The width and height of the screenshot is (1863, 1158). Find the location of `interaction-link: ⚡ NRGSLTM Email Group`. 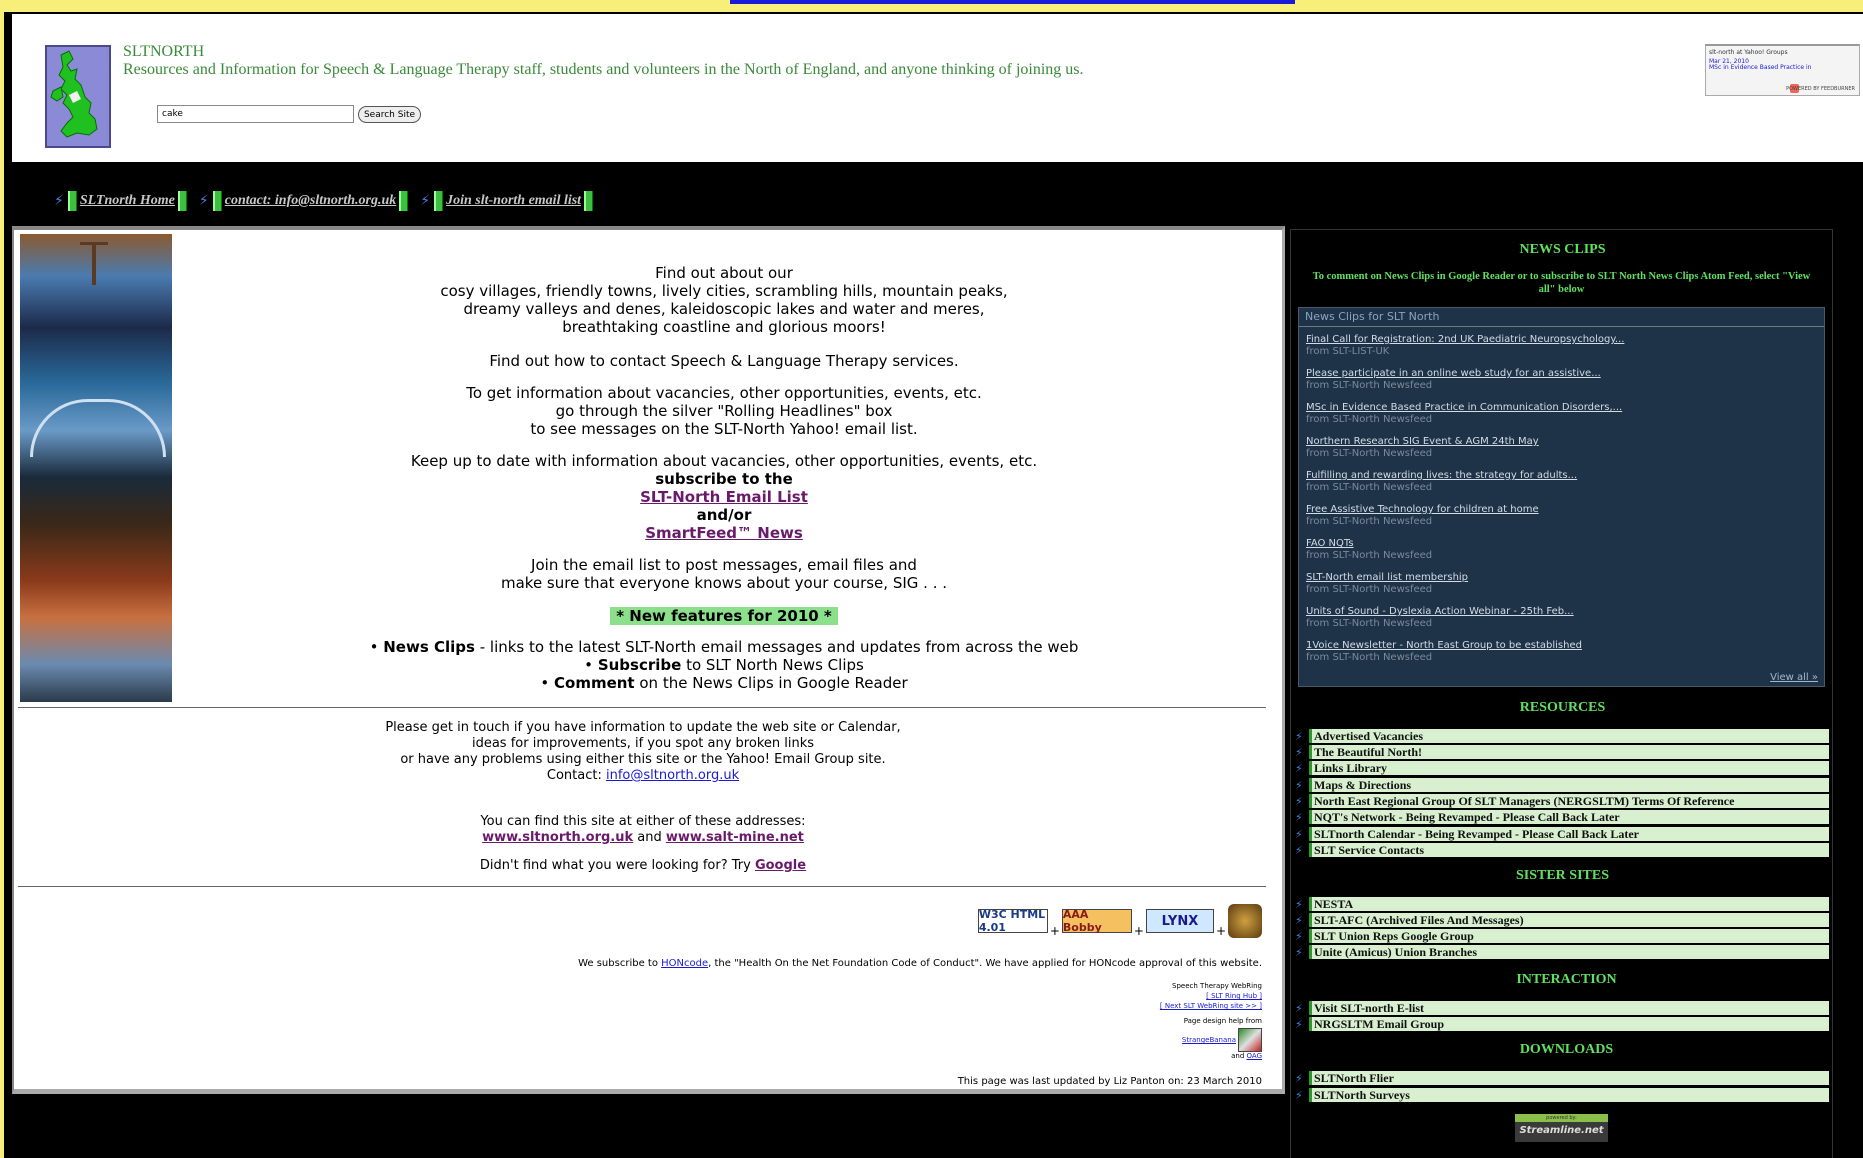

interaction-link: ⚡ NRGSLTM Email Group is located at coordinates (1562, 1024).